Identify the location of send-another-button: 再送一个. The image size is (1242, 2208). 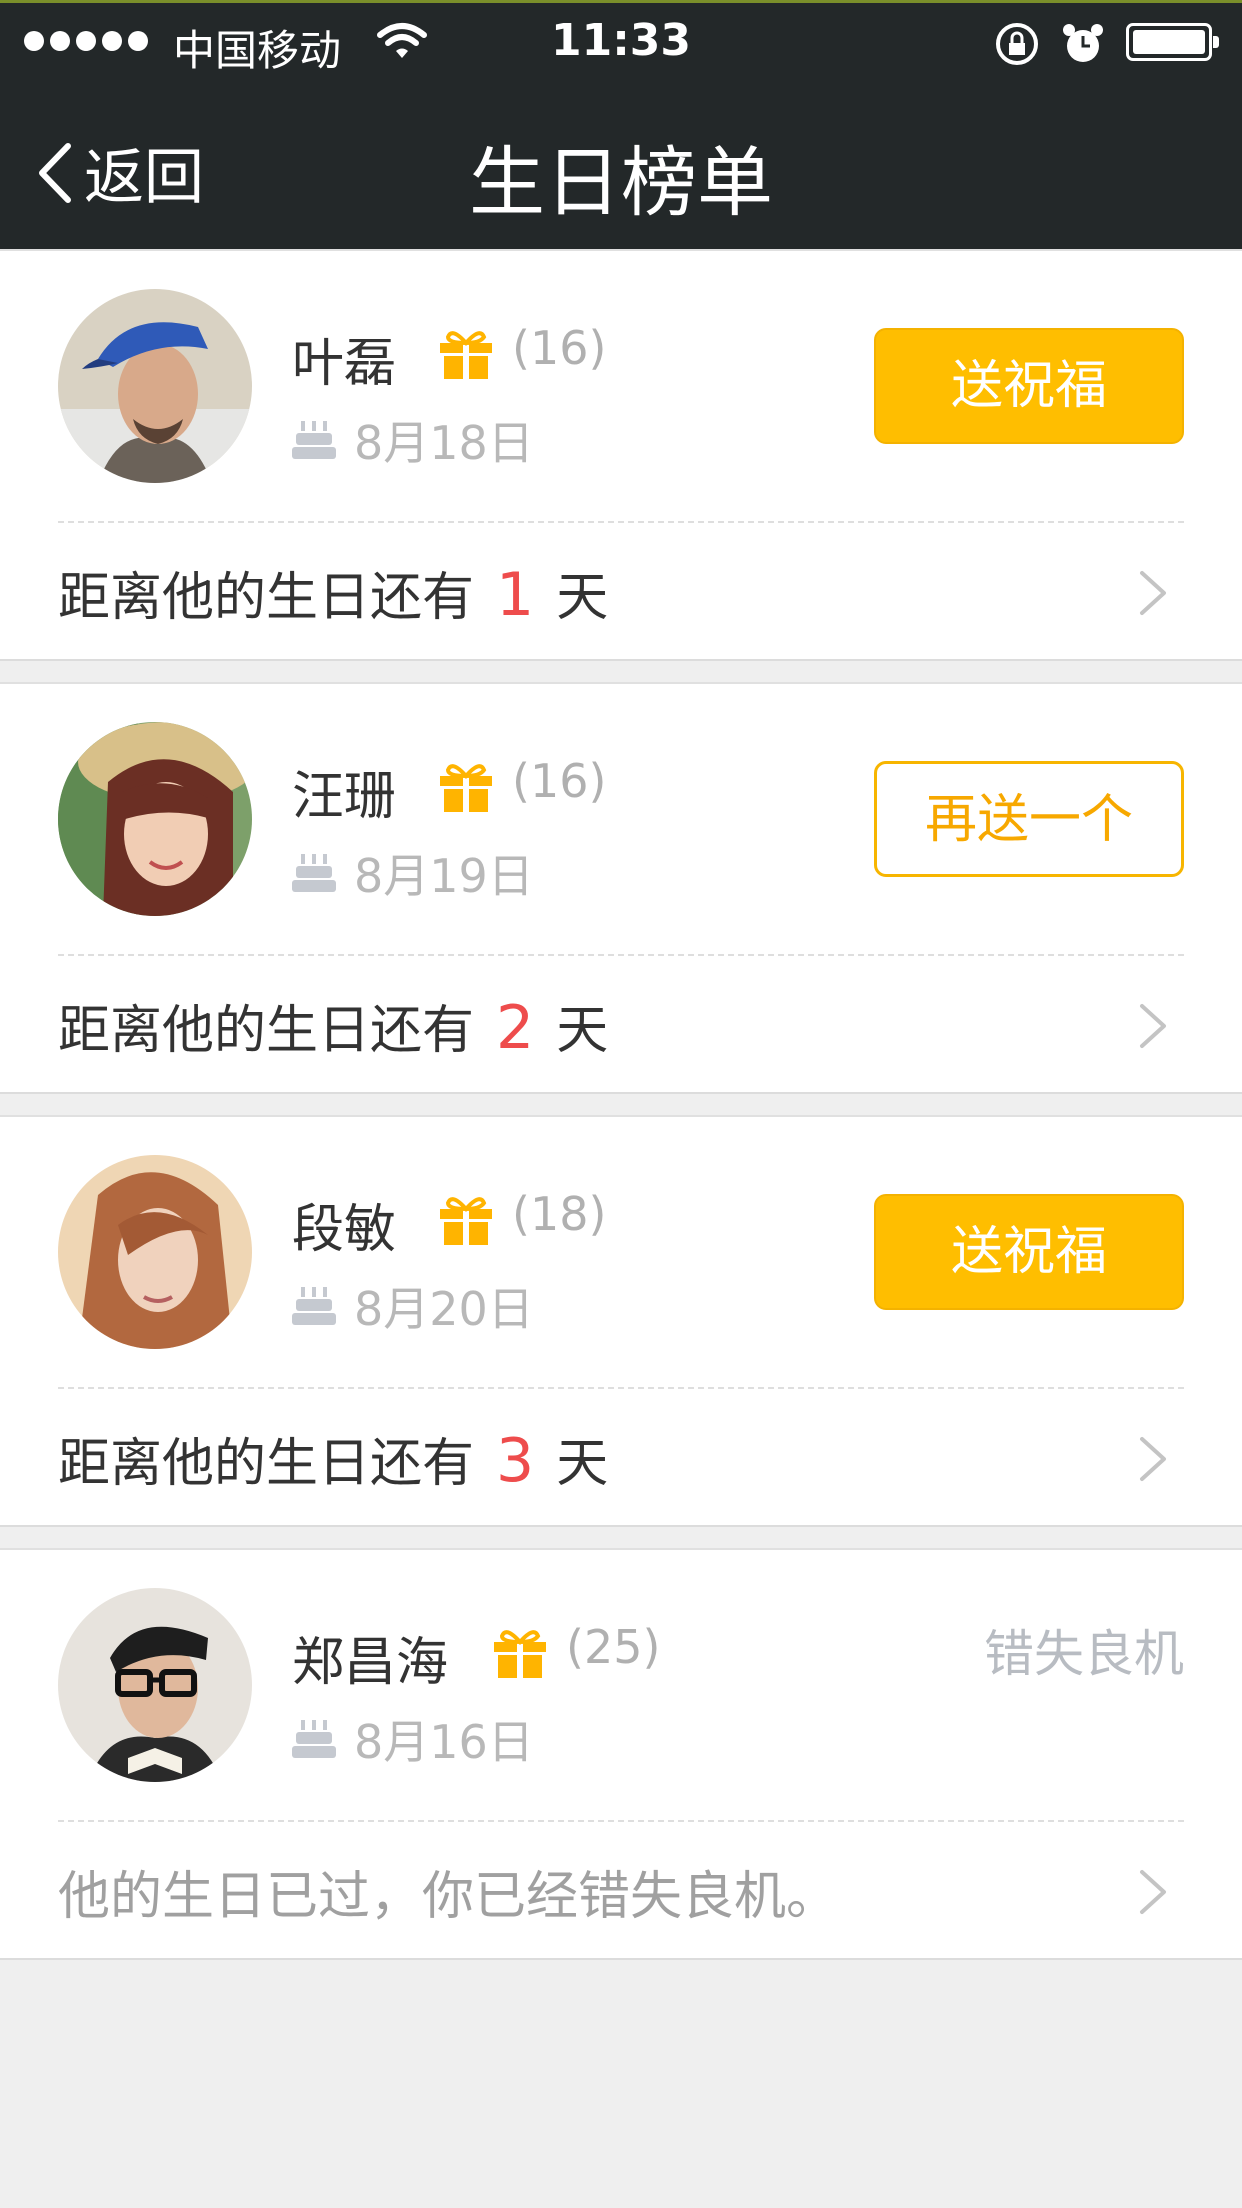
(1029, 819).